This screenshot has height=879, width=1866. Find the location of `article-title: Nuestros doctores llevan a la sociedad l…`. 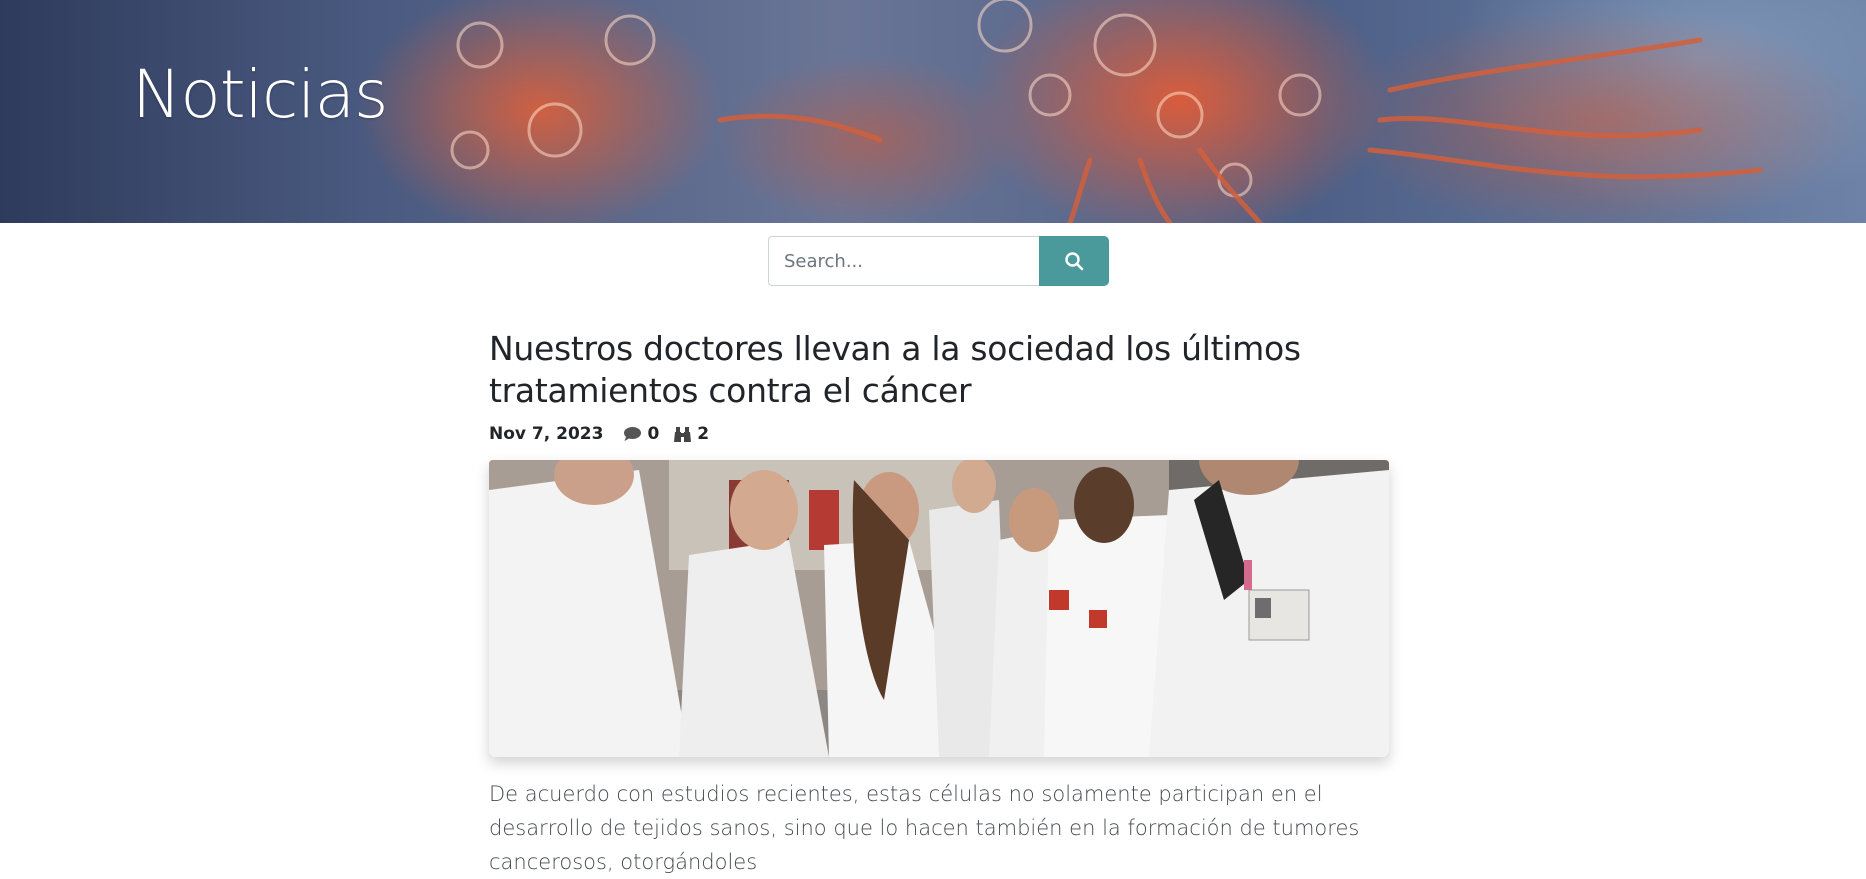

article-title: Nuestros doctores llevan a la sociedad l… is located at coordinates (939, 370).